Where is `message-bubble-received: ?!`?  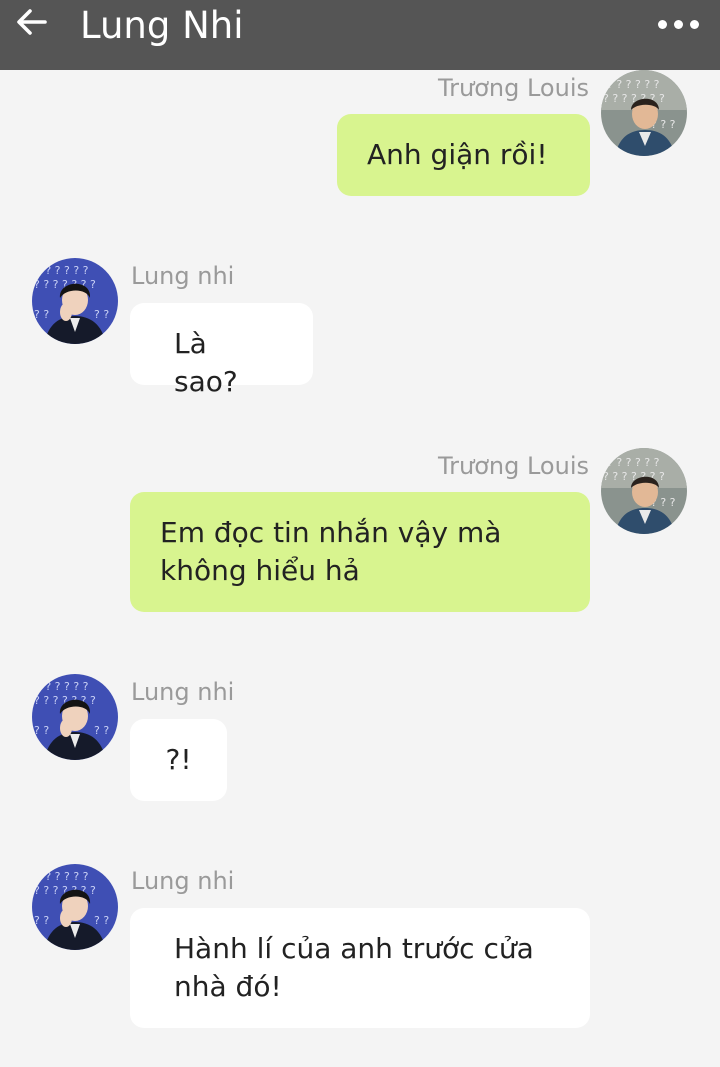 message-bubble-received: ?! is located at coordinates (178, 760).